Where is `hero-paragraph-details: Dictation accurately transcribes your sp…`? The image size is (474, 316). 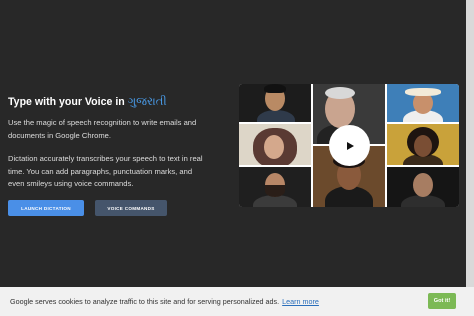
hero-paragraph-details: Dictation accurately transcribes your sp… is located at coordinates (105, 171).